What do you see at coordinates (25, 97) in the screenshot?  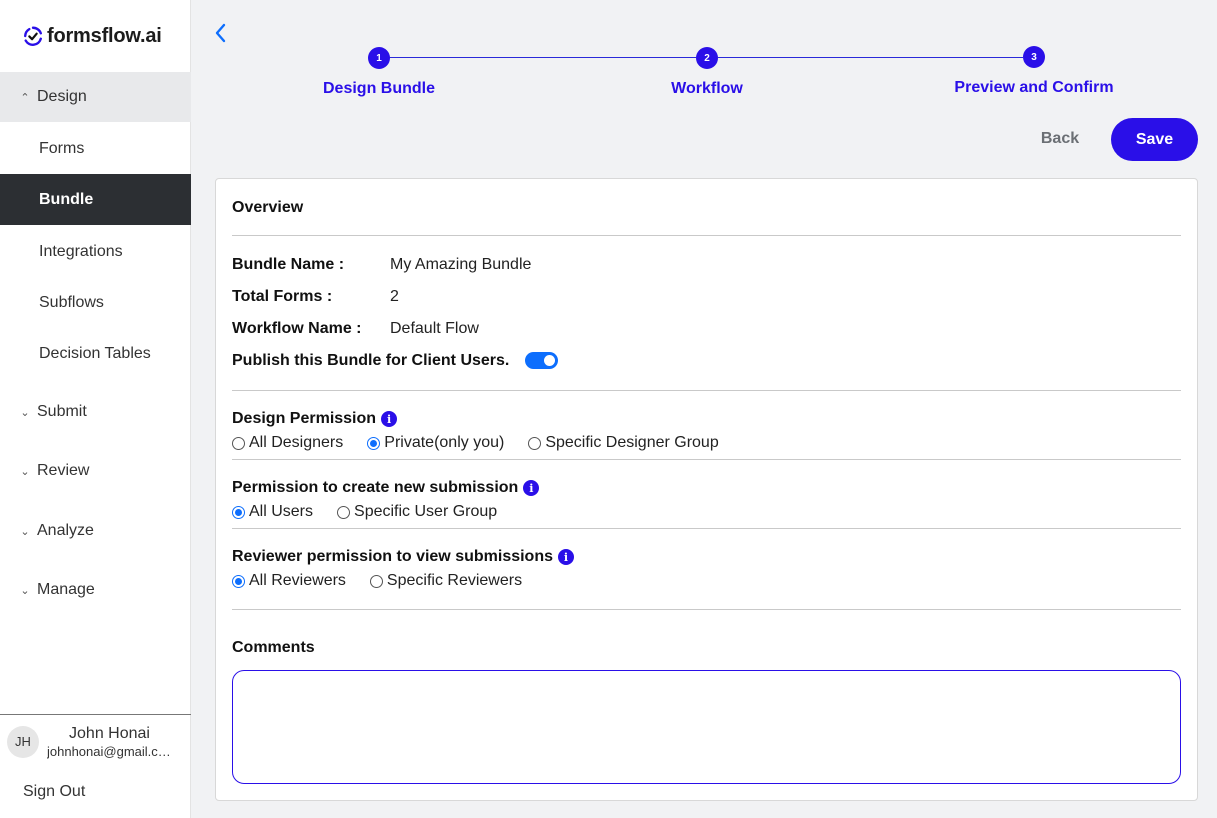 I see `chevron-up-icon: ⌃` at bounding box center [25, 97].